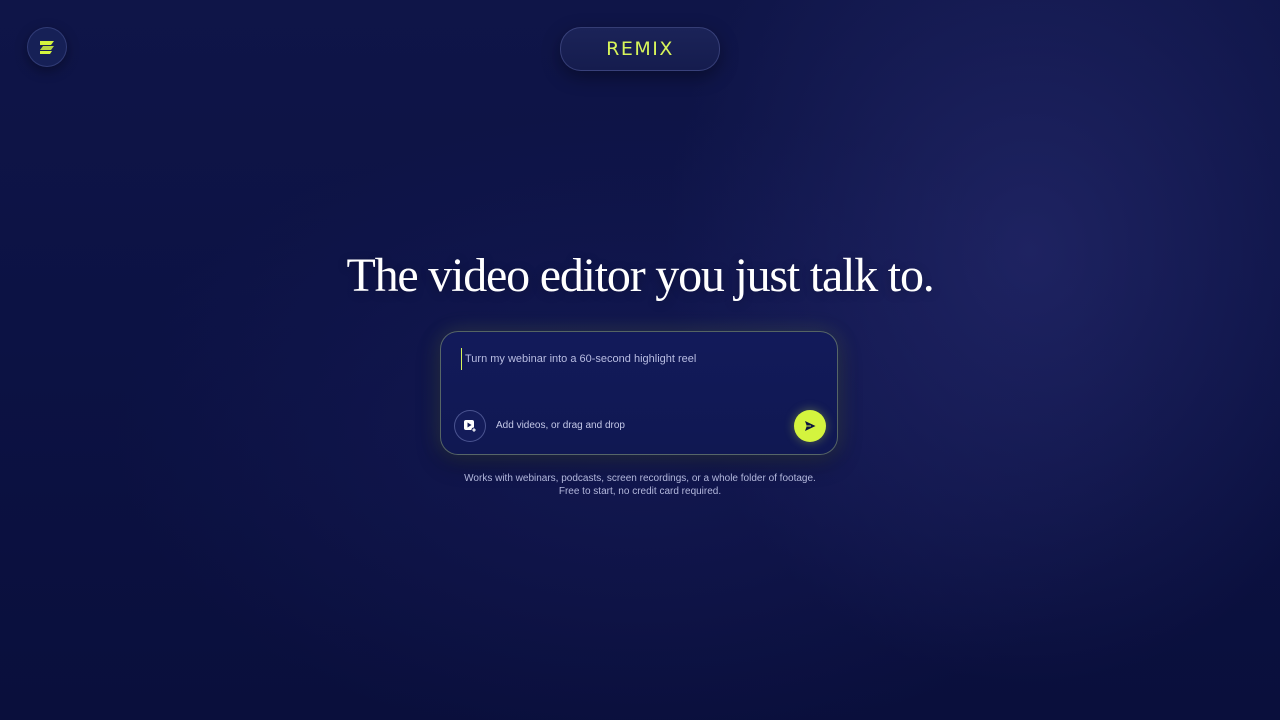 The width and height of the screenshot is (1280, 720). Describe the element at coordinates (560, 425) in the screenshot. I see `upload-hint: Add videos, or drag and drop` at that location.